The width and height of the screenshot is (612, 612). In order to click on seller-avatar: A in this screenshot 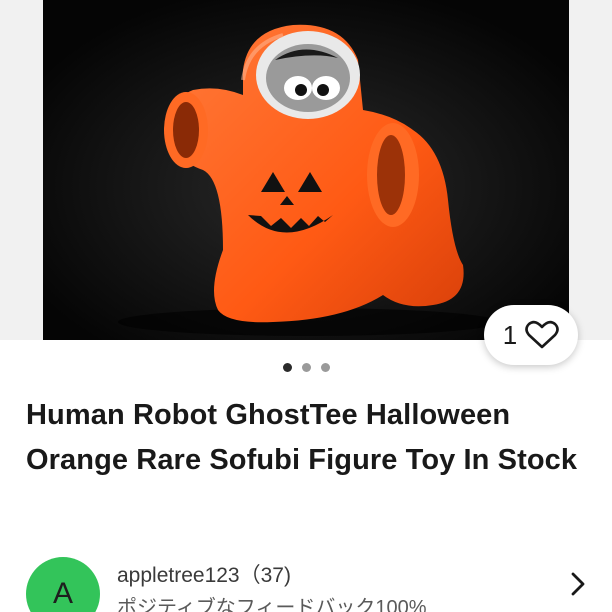, I will do `click(63, 584)`.